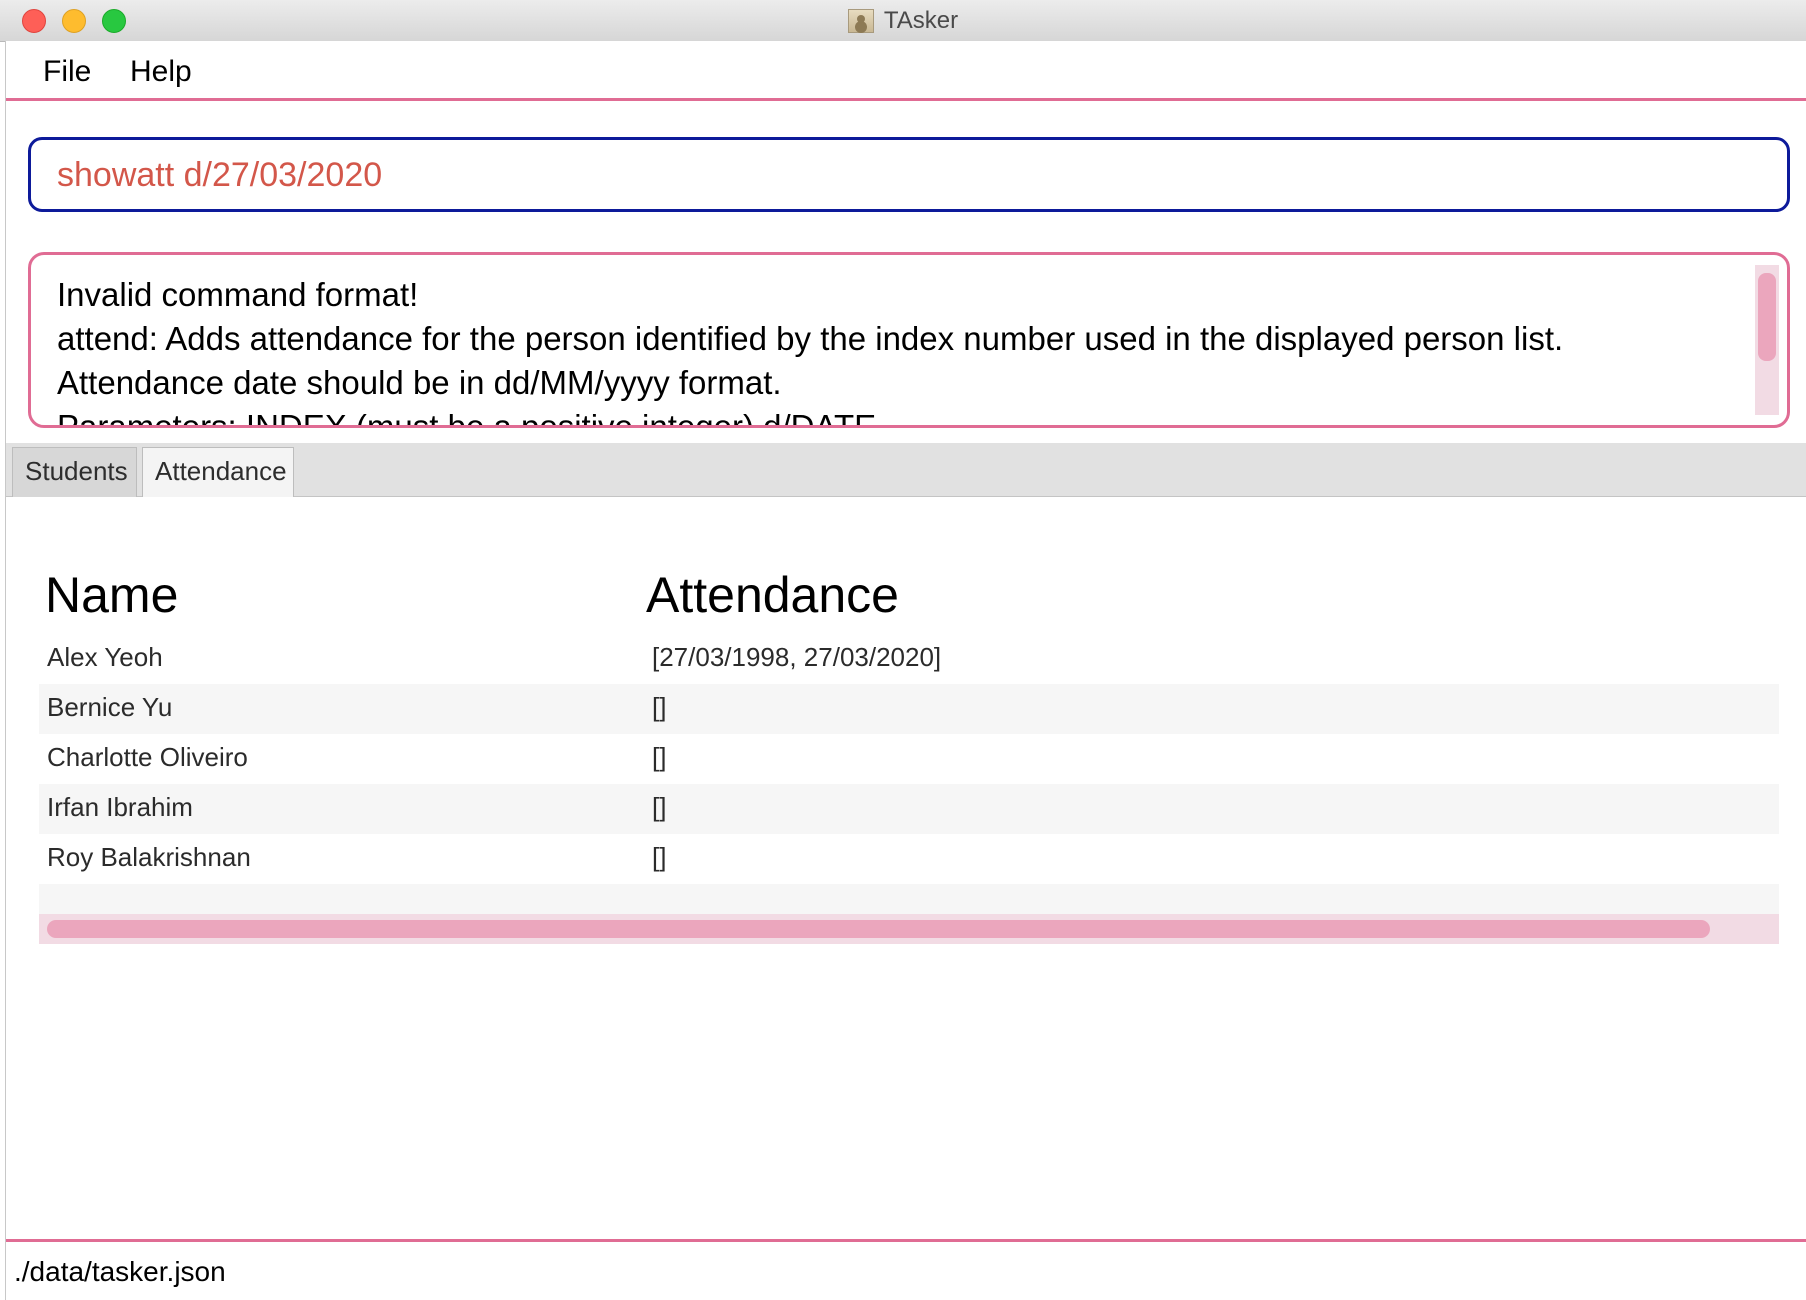  I want to click on column-header-attendance: Attendance, so click(772, 595).